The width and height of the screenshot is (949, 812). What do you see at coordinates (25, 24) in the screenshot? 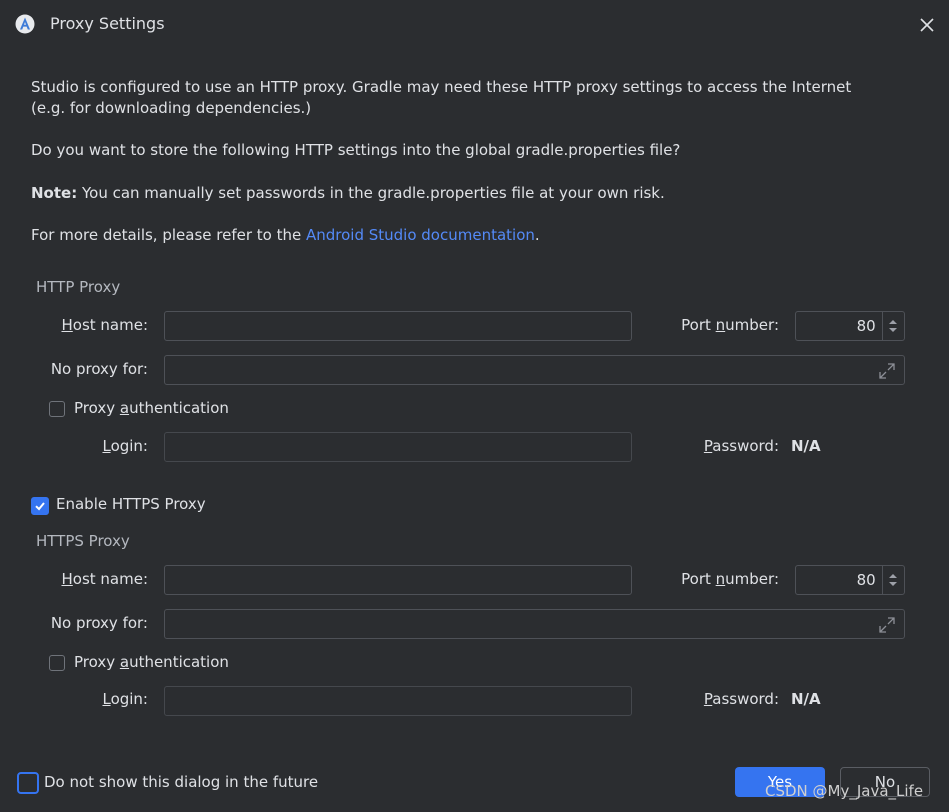
I see `android-studio-icon` at bounding box center [25, 24].